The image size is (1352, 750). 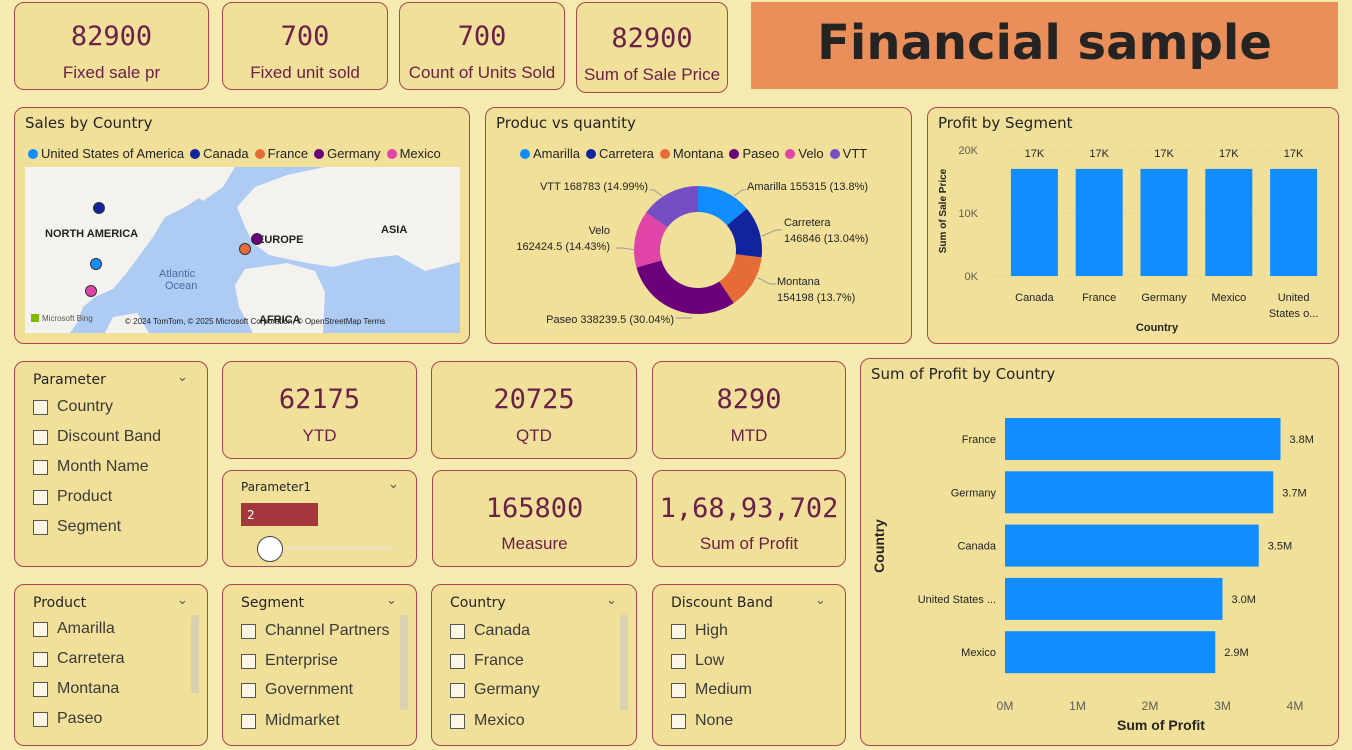 I want to click on slicer-item: Medium, so click(x=711, y=690).